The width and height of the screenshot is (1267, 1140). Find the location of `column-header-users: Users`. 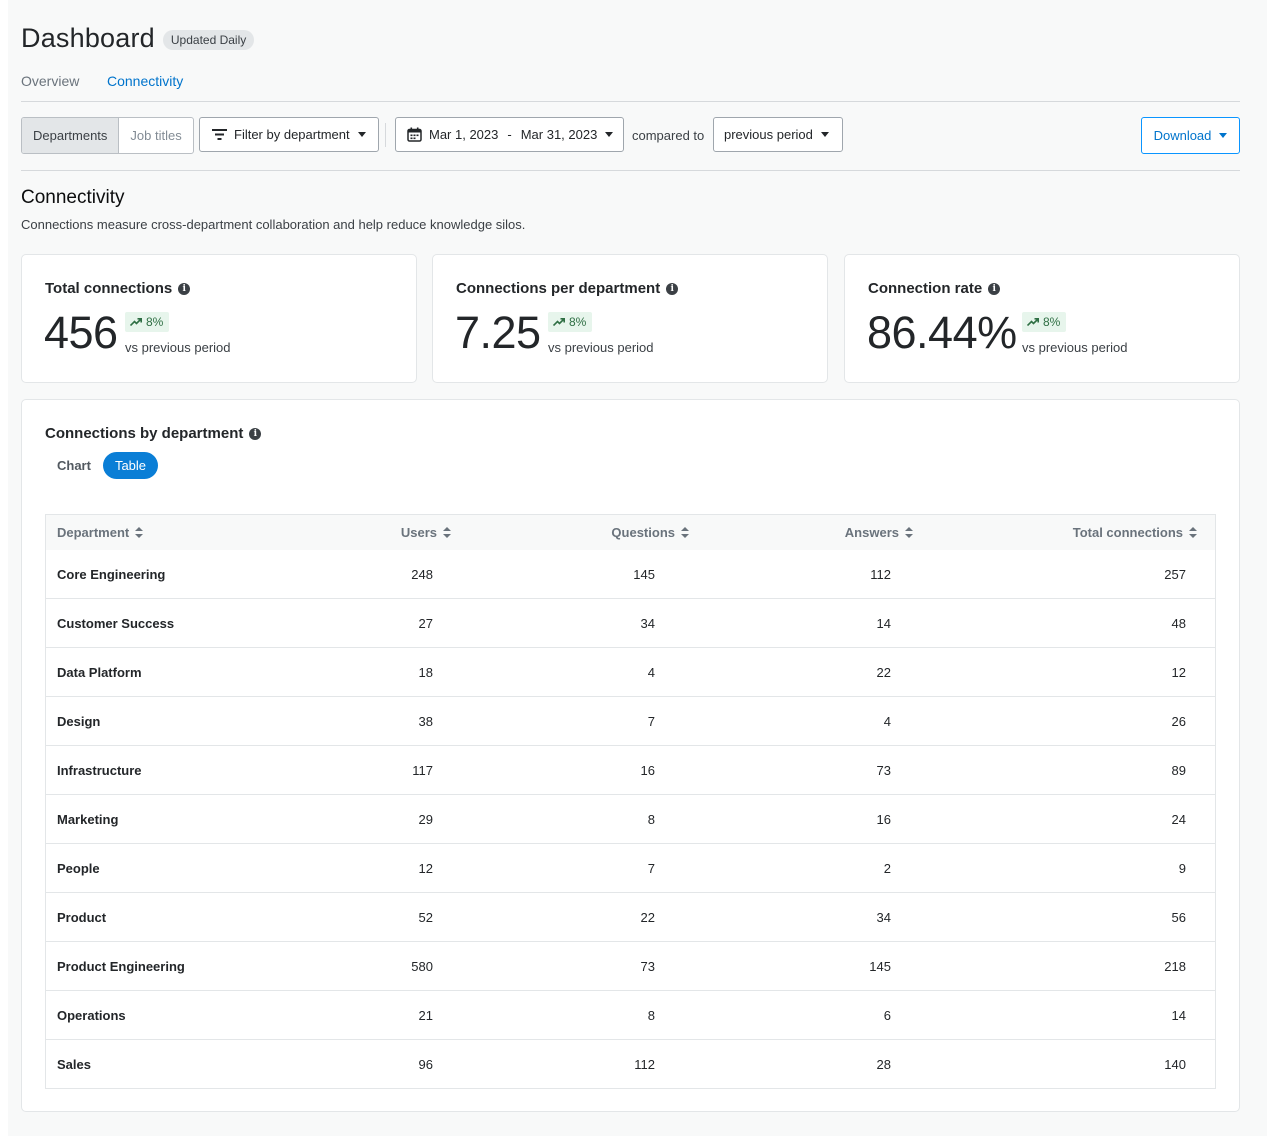

column-header-users: Users is located at coordinates (426, 532).